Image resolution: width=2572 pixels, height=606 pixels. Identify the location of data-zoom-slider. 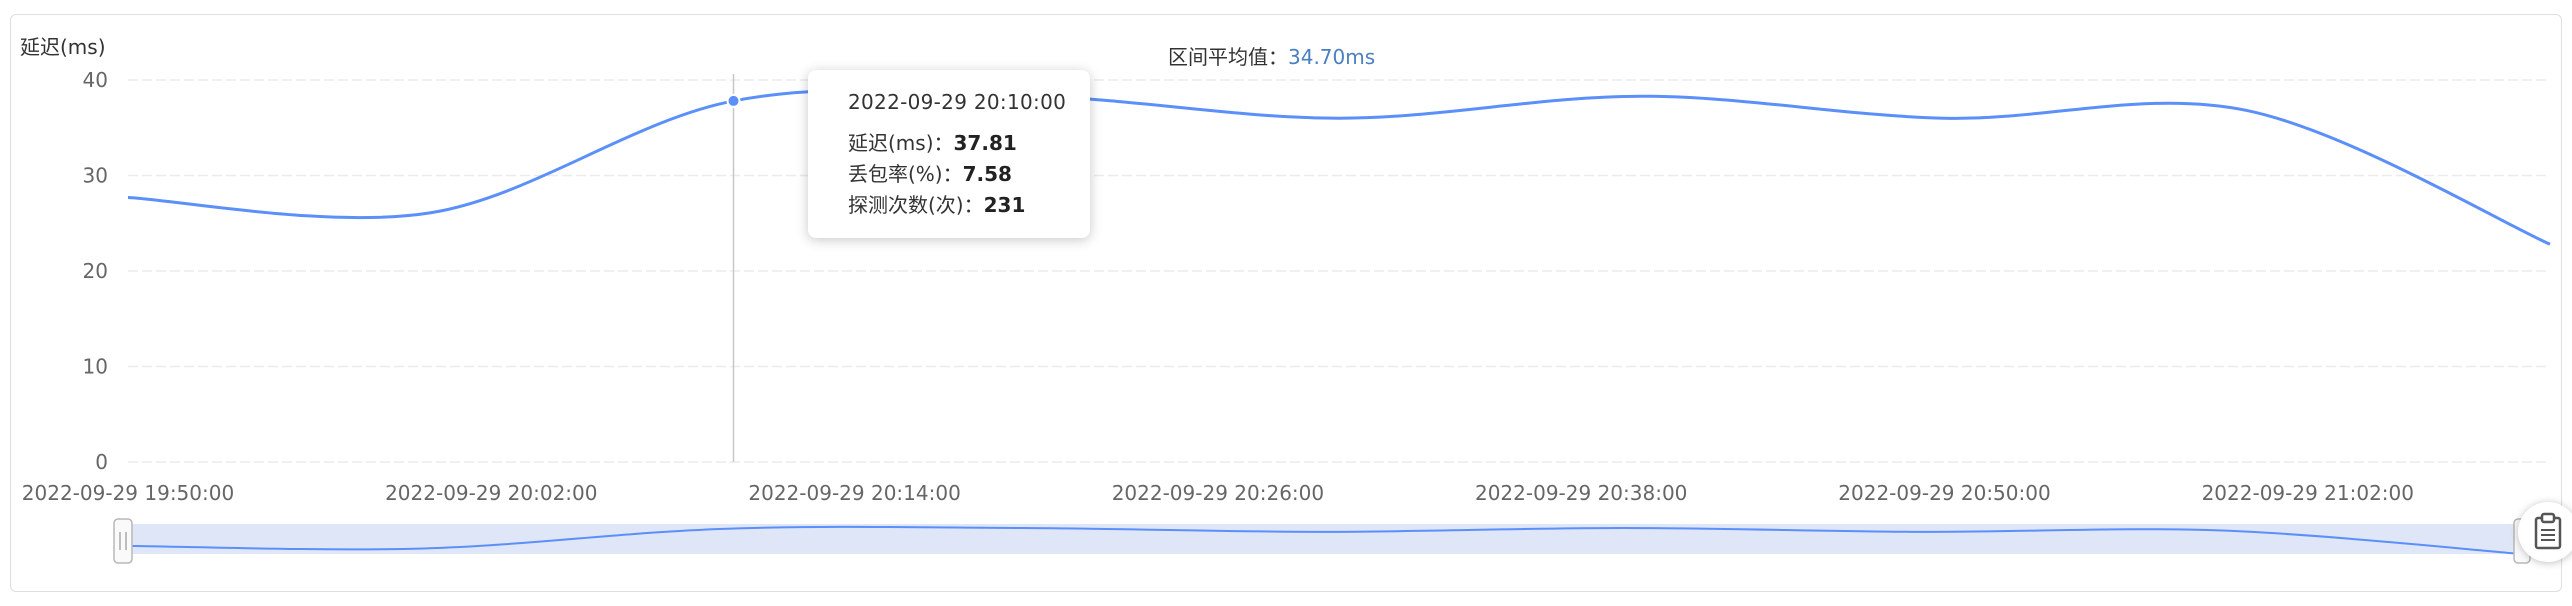
(1322, 541).